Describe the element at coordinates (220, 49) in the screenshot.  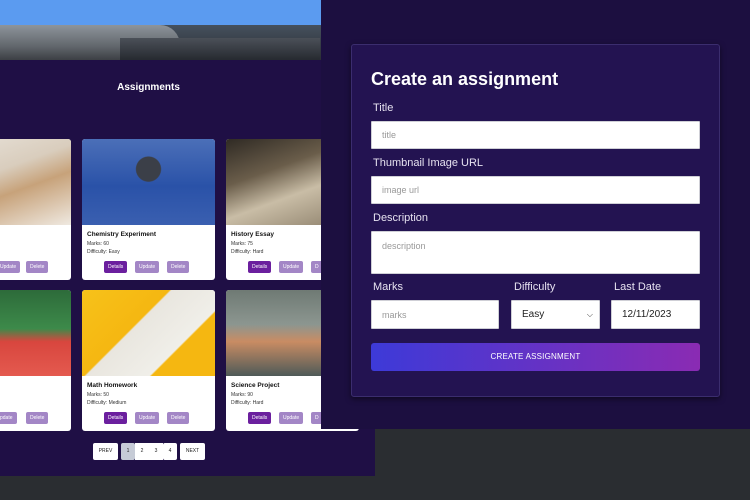
I see `hero-image-shadow` at that location.